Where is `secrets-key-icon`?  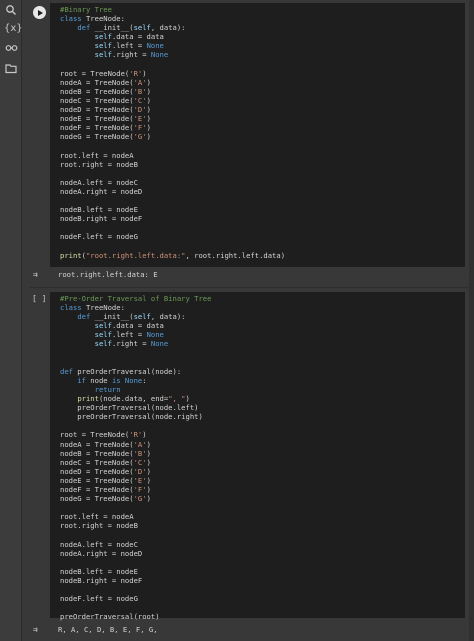
secrets-key-icon is located at coordinates (11, 49).